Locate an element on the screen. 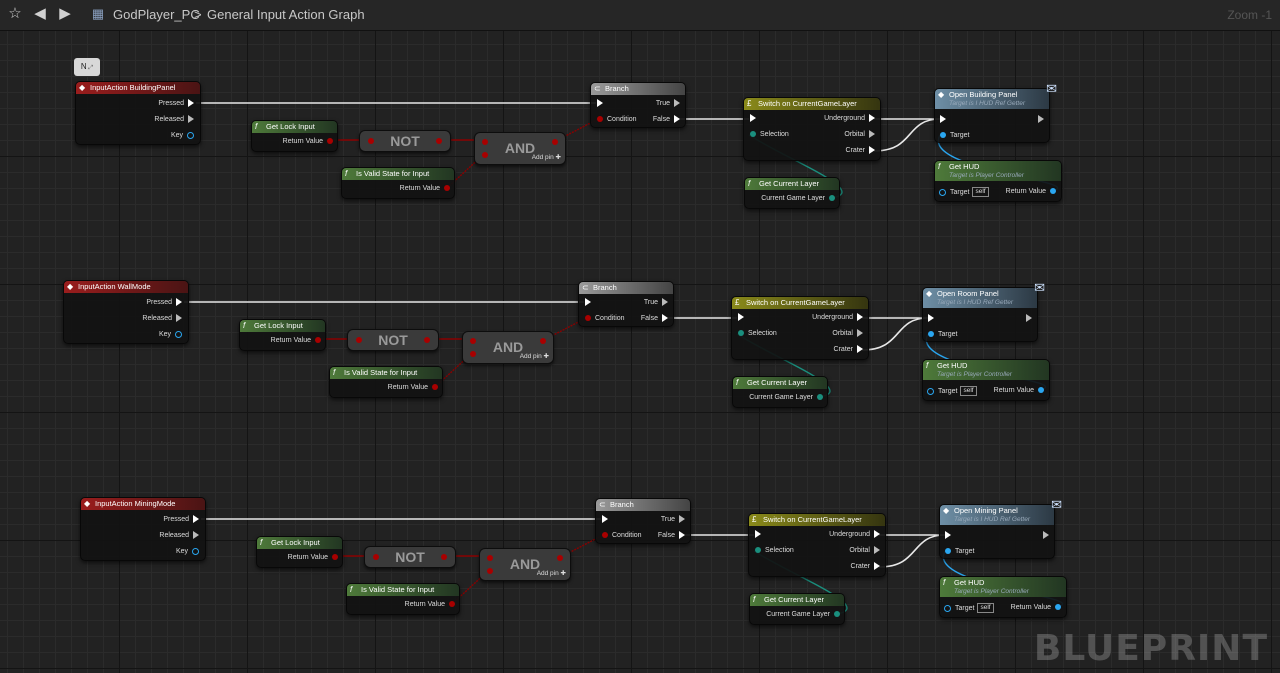 The width and height of the screenshot is (1280, 673). branch-node: ⊂ Branch Condition True False is located at coordinates (638, 105).